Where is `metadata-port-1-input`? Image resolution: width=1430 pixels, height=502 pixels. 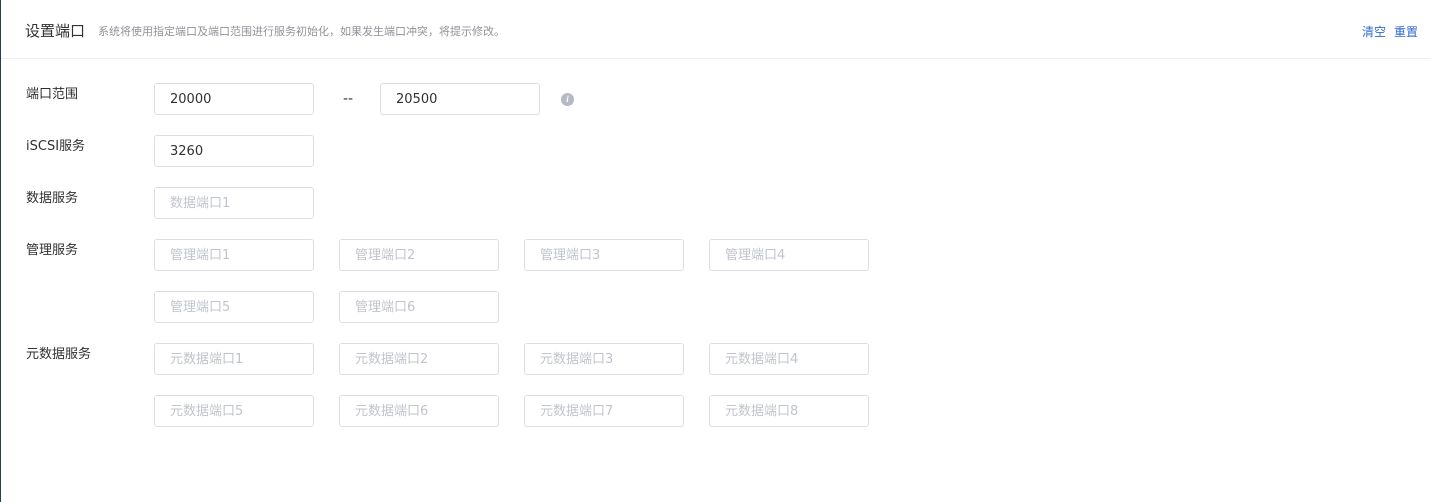
metadata-port-1-input is located at coordinates (234, 359).